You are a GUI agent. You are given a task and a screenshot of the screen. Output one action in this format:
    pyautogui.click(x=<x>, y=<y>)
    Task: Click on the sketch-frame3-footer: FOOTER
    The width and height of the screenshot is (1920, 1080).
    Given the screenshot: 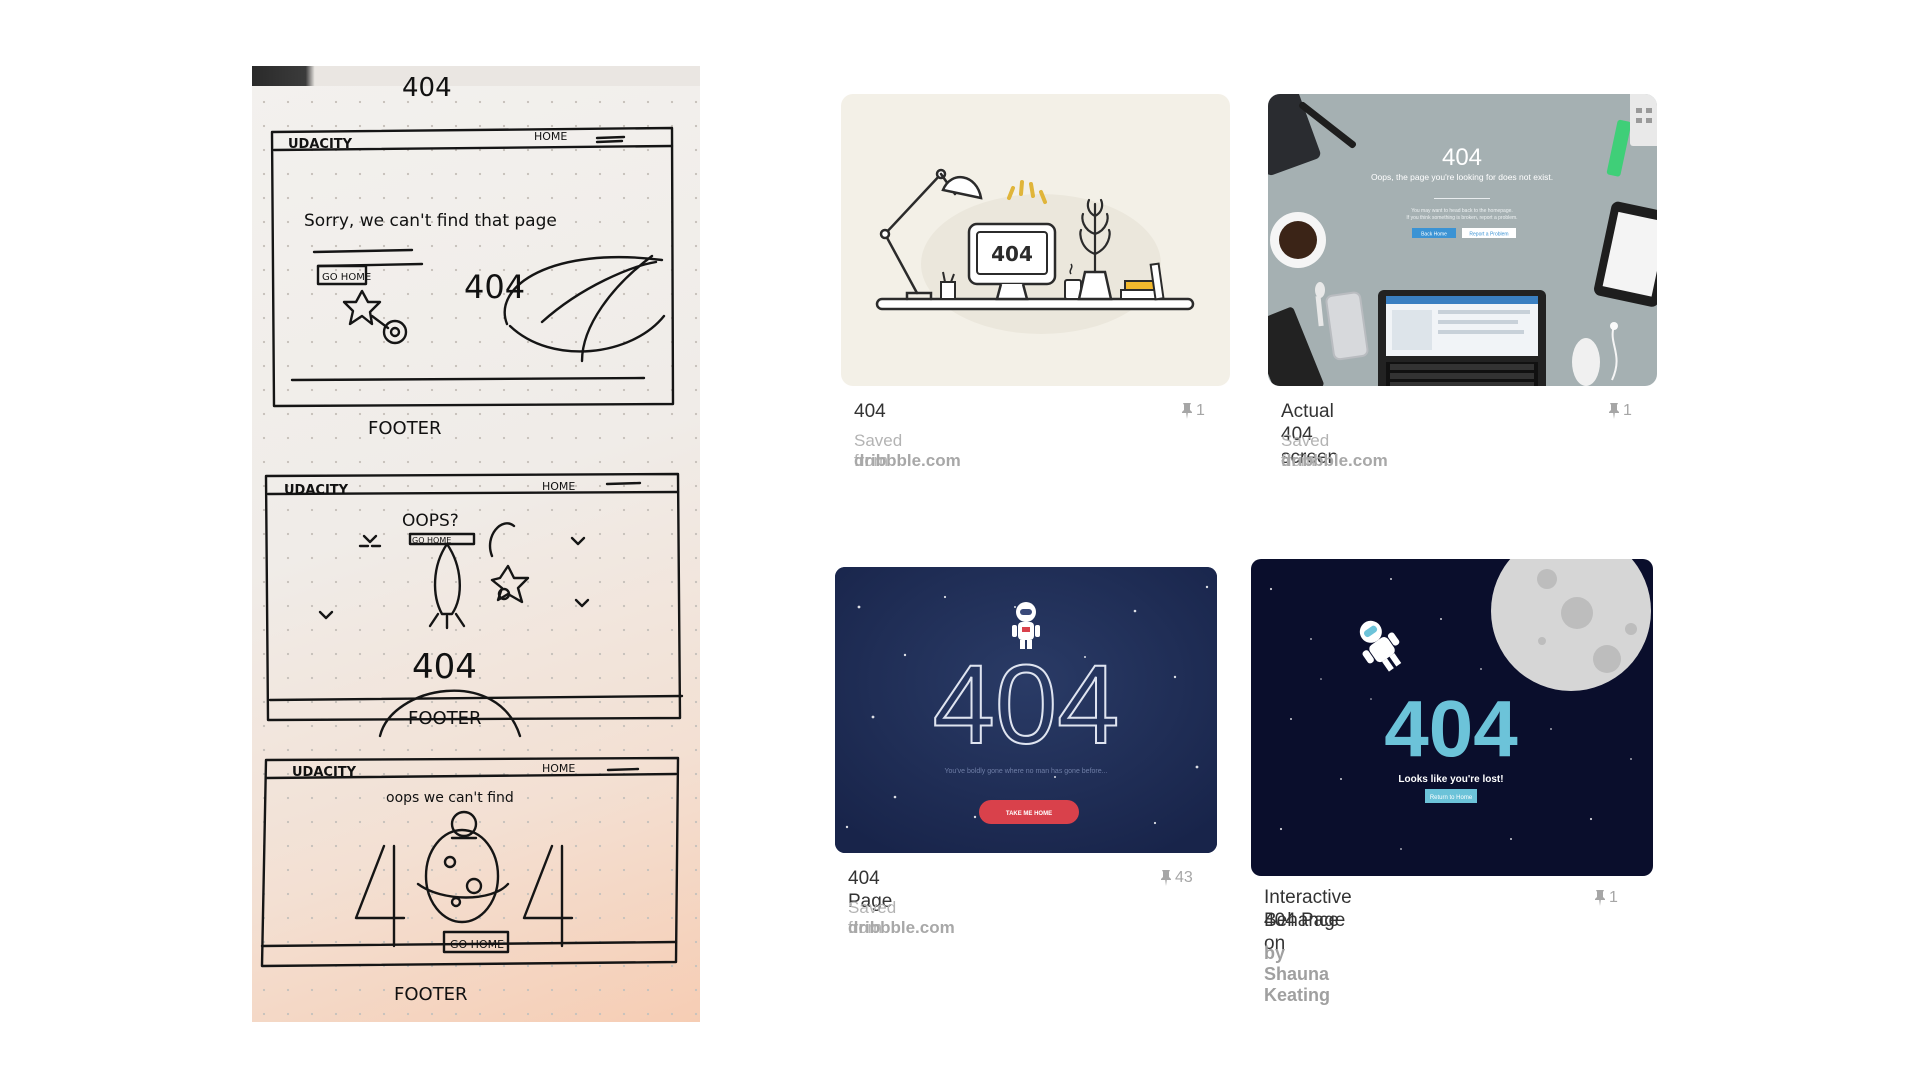 What is the action you would take?
    pyautogui.click(x=431, y=994)
    